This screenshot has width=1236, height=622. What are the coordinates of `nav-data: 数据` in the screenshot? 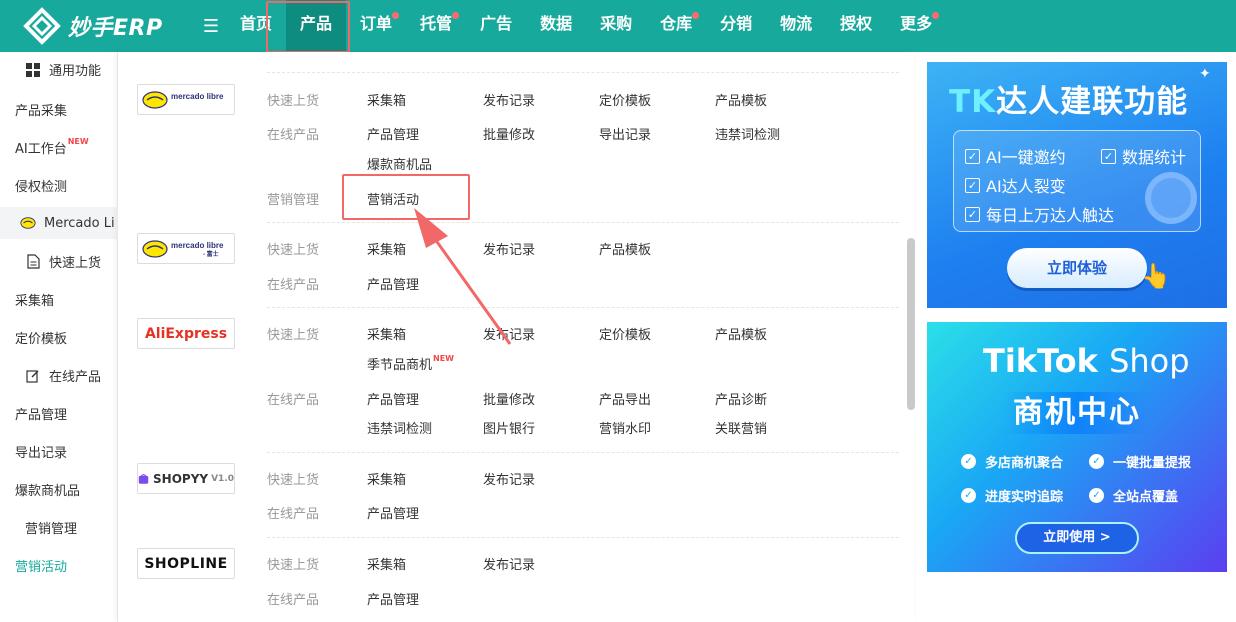 It's located at (556, 26).